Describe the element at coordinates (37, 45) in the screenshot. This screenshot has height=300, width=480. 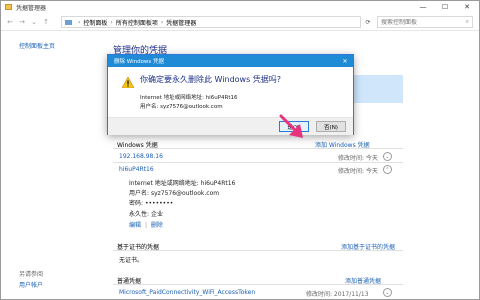
I see `control-panel-home-link: 控制面板主页` at that location.